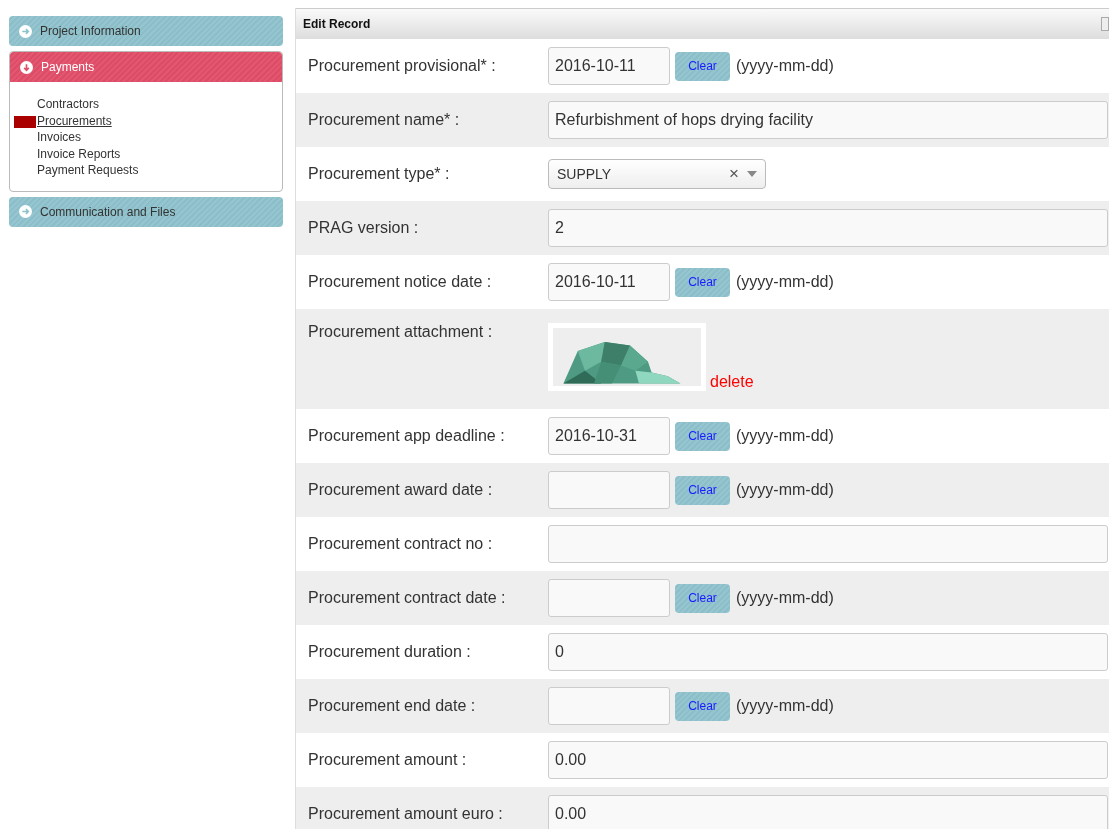 The height and width of the screenshot is (829, 1109). What do you see at coordinates (74, 120) in the screenshot?
I see `sidebar-link: Procurements` at bounding box center [74, 120].